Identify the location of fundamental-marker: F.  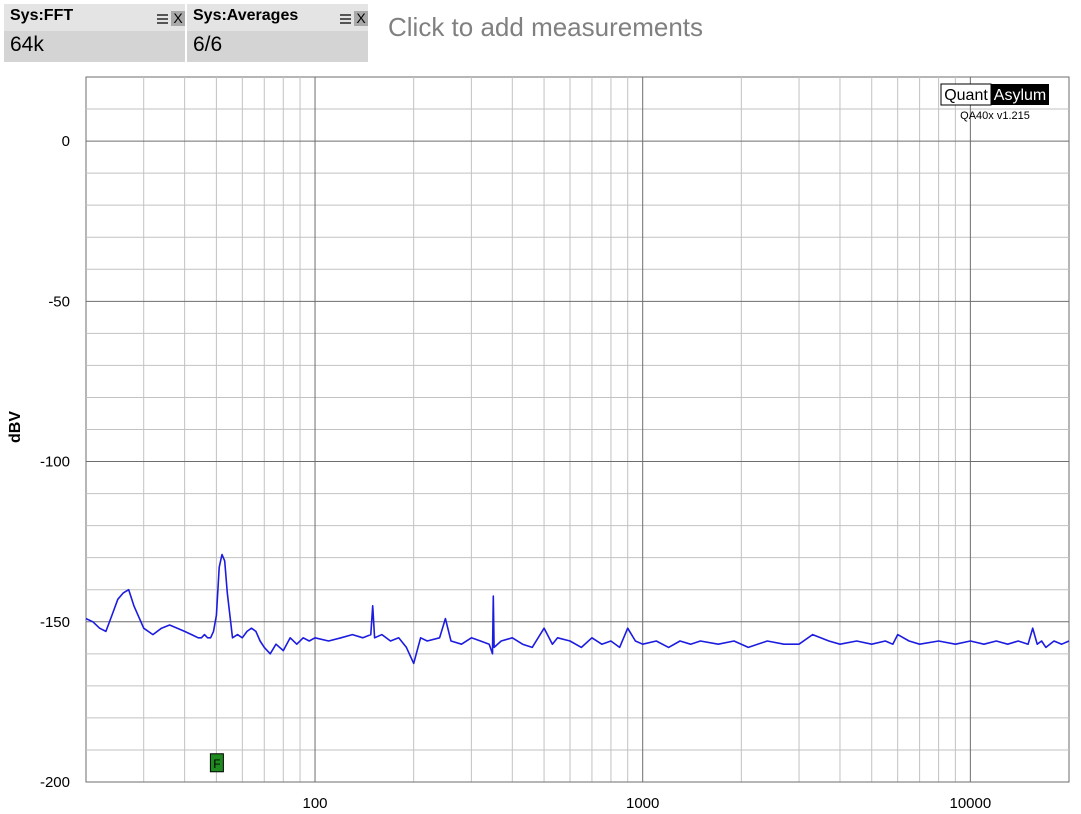
(216, 763).